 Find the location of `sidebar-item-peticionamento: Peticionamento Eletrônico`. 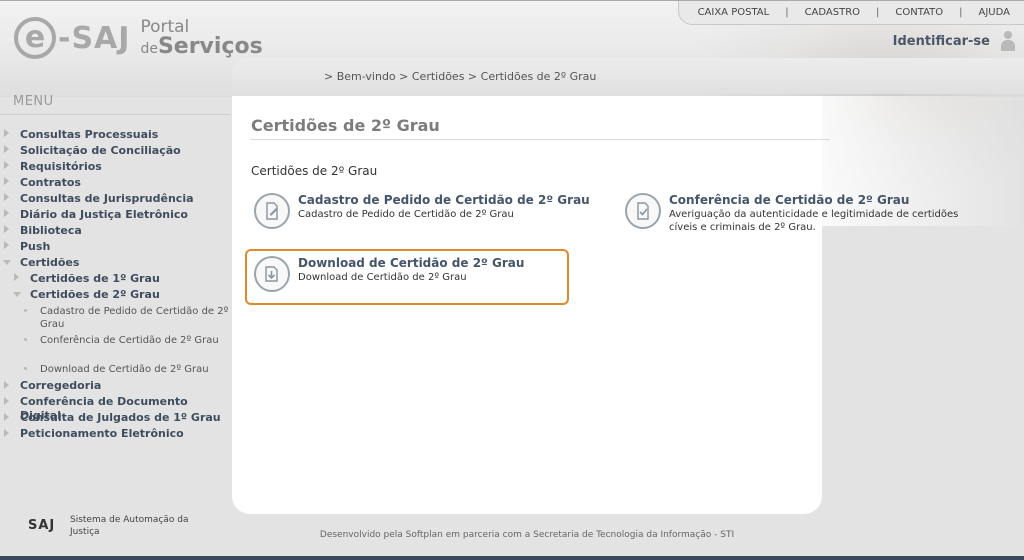

sidebar-item-peticionamento: Peticionamento Eletrônico is located at coordinates (102, 434).